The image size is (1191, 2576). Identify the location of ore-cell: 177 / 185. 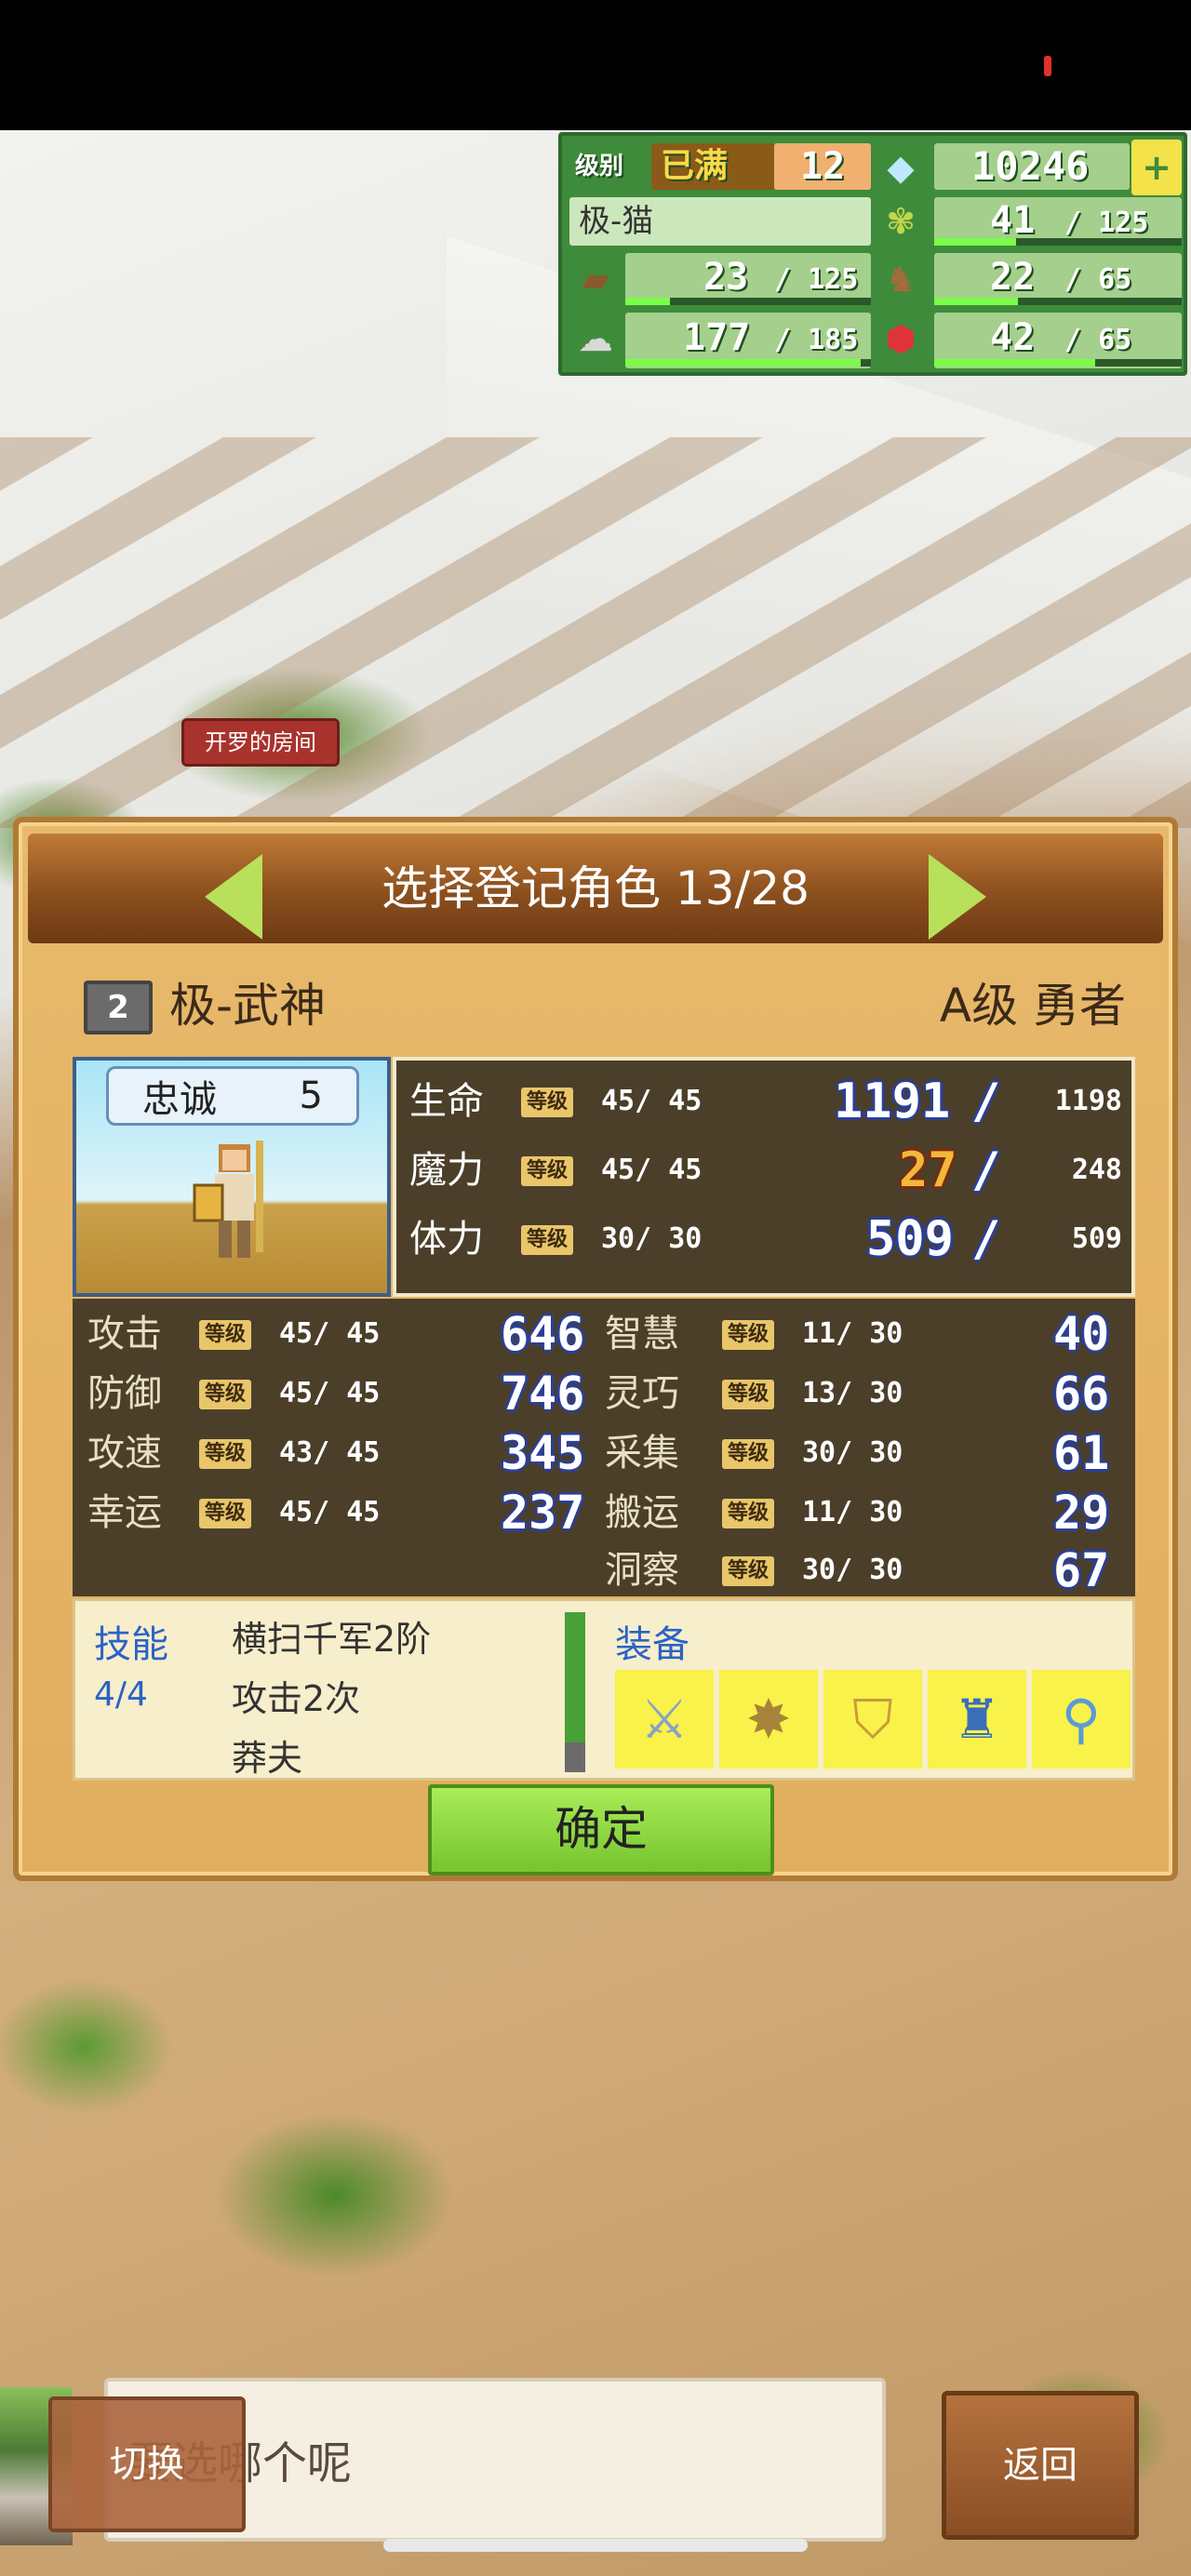
(748, 340).